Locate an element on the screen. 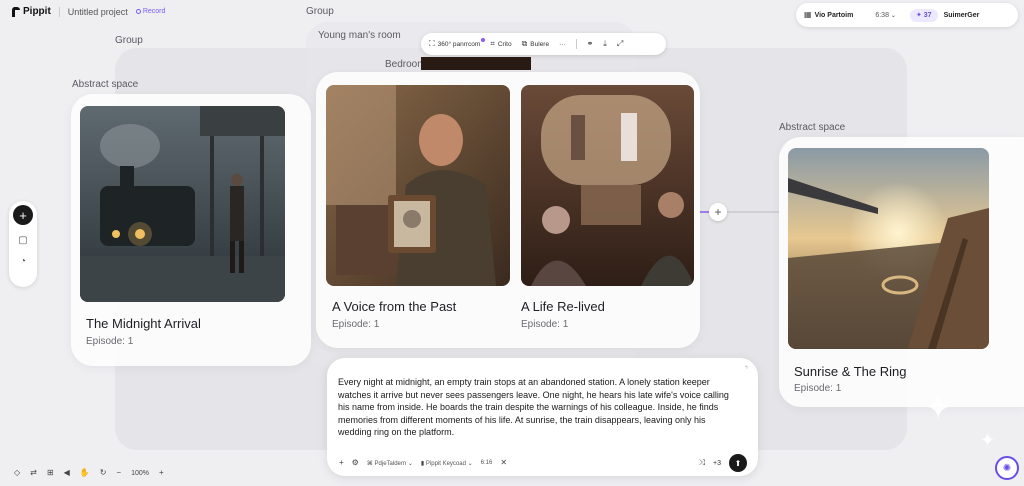 The height and width of the screenshot is (486, 1024). model-chip-label: Pippit Keycoad is located at coordinates (445, 463).